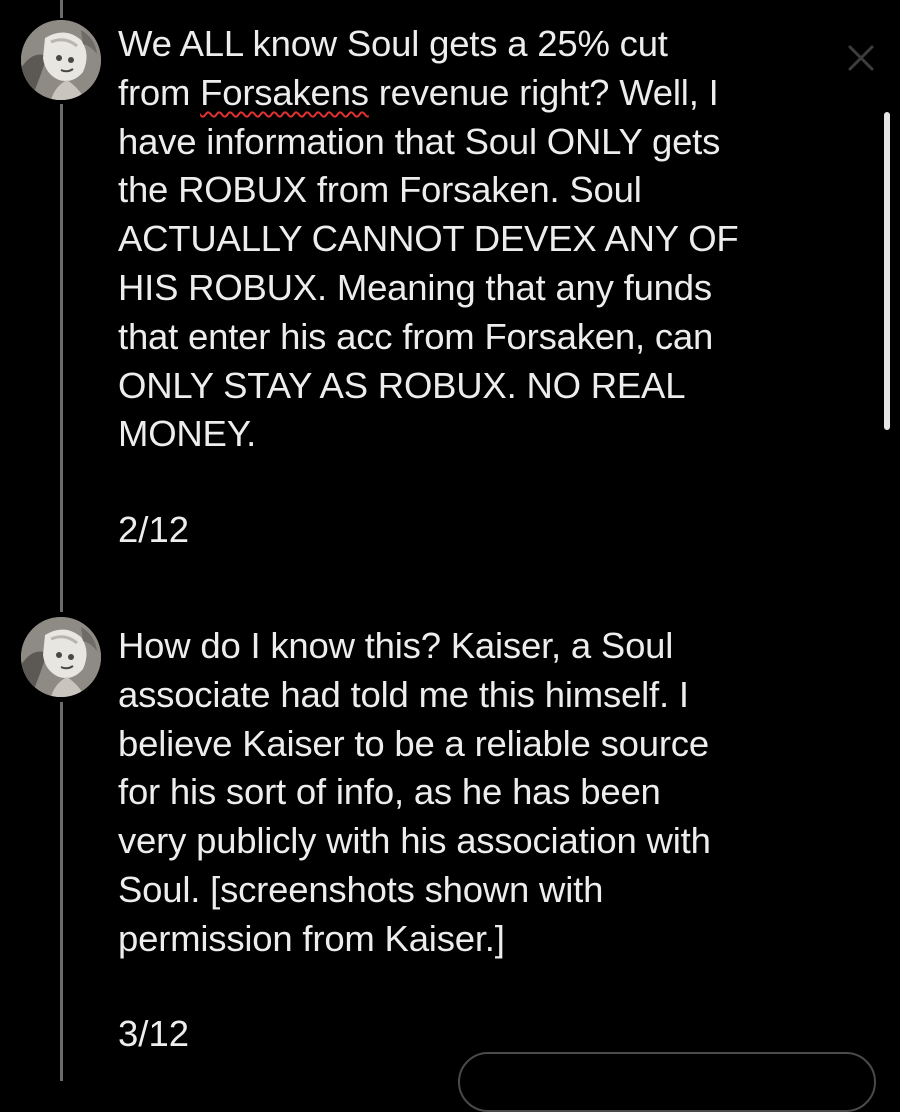 The image size is (900, 1112). What do you see at coordinates (154, 1033) in the screenshot?
I see `thread-counter: 3/12` at bounding box center [154, 1033].